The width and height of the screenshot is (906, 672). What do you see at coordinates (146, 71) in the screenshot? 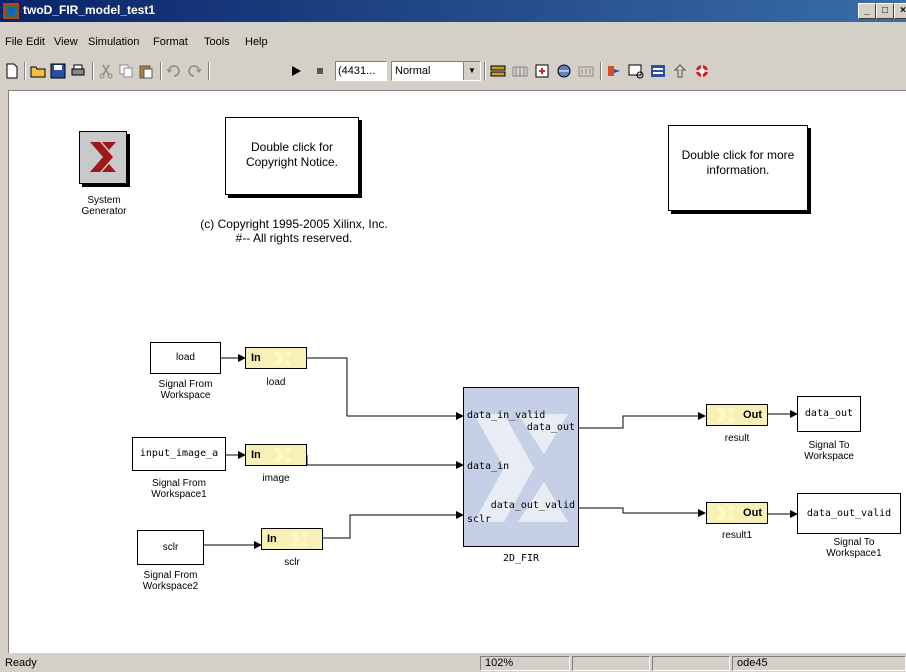
I see `paste-icon` at bounding box center [146, 71].